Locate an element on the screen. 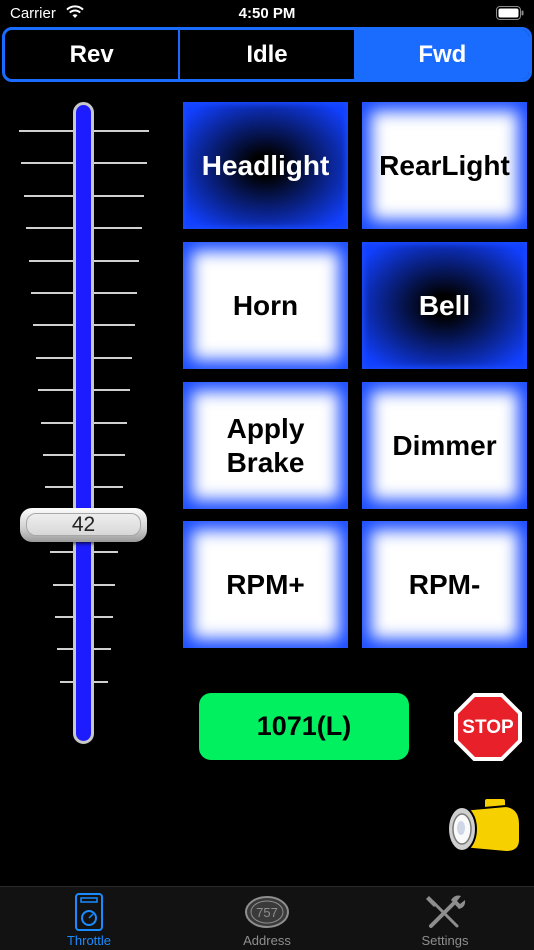 This screenshot has height=950, width=534. headlight-button: Headlight is located at coordinates (265, 165).